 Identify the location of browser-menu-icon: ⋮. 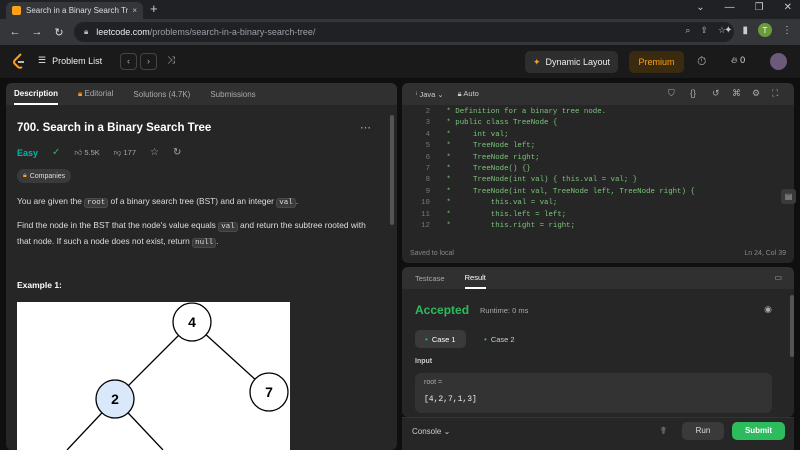
(787, 30).